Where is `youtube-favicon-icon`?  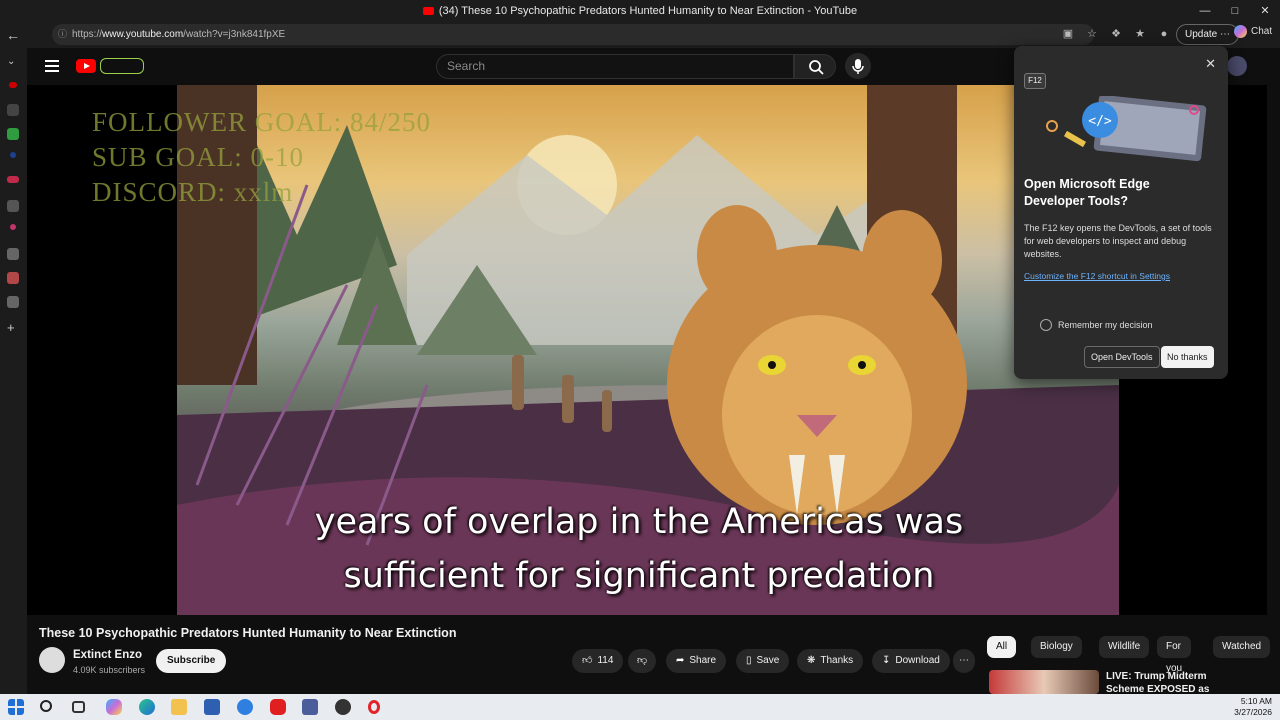
youtube-favicon-icon is located at coordinates (428, 11).